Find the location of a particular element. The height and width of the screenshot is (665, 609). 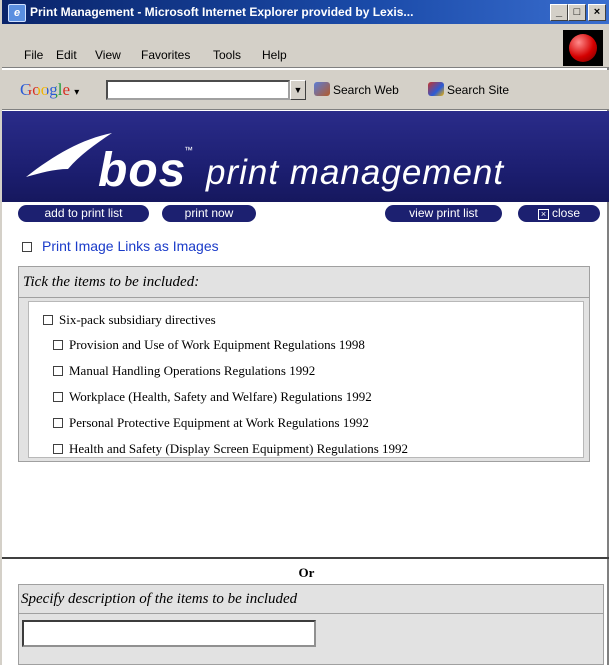

items-legend: Tick the items to be included: is located at coordinates (304, 282).